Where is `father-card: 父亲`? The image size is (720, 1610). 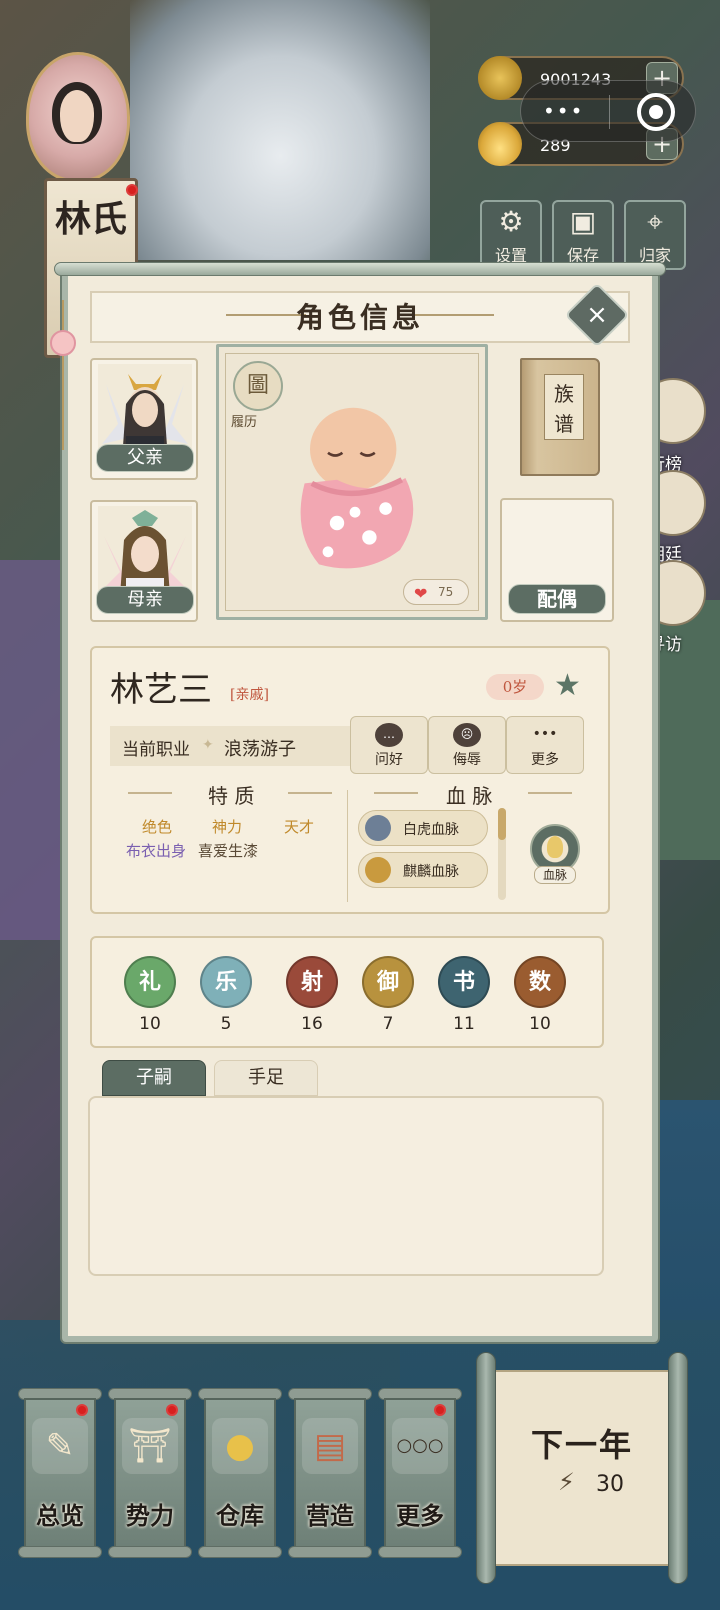
father-card: 父亲 is located at coordinates (144, 419).